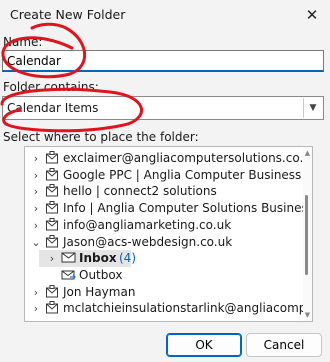 This screenshot has height=362, width=330. I want to click on tree-item-label: Jason@acs-webdesign.co.uk, so click(148, 241).